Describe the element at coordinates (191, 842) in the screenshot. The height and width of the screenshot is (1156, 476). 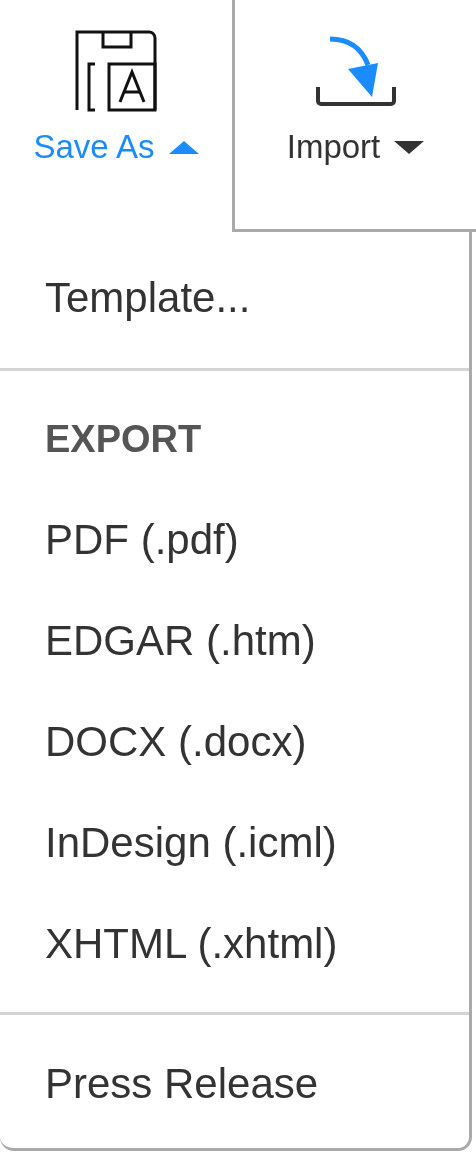
I see `menu-item: InDesign (.icml)` at that location.